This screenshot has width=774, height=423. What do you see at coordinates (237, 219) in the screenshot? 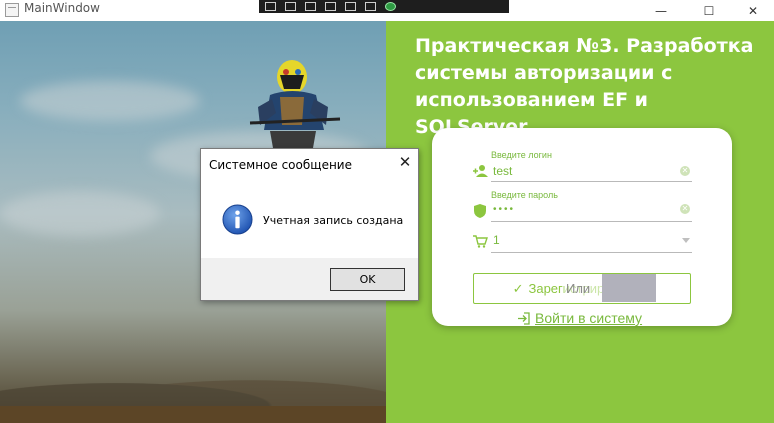
I see `info-icon` at bounding box center [237, 219].